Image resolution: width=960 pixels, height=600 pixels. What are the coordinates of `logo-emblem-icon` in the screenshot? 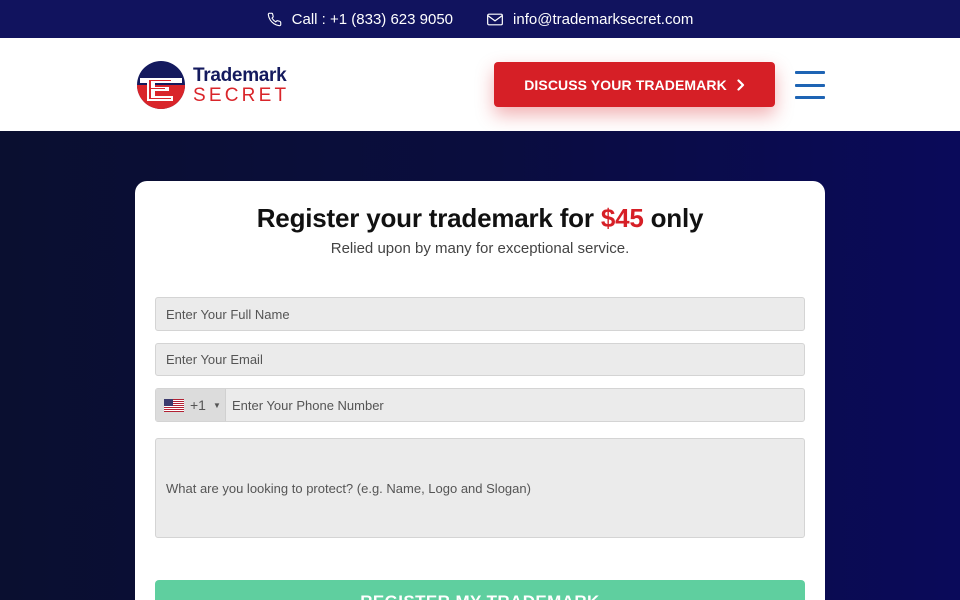 It's located at (161, 85).